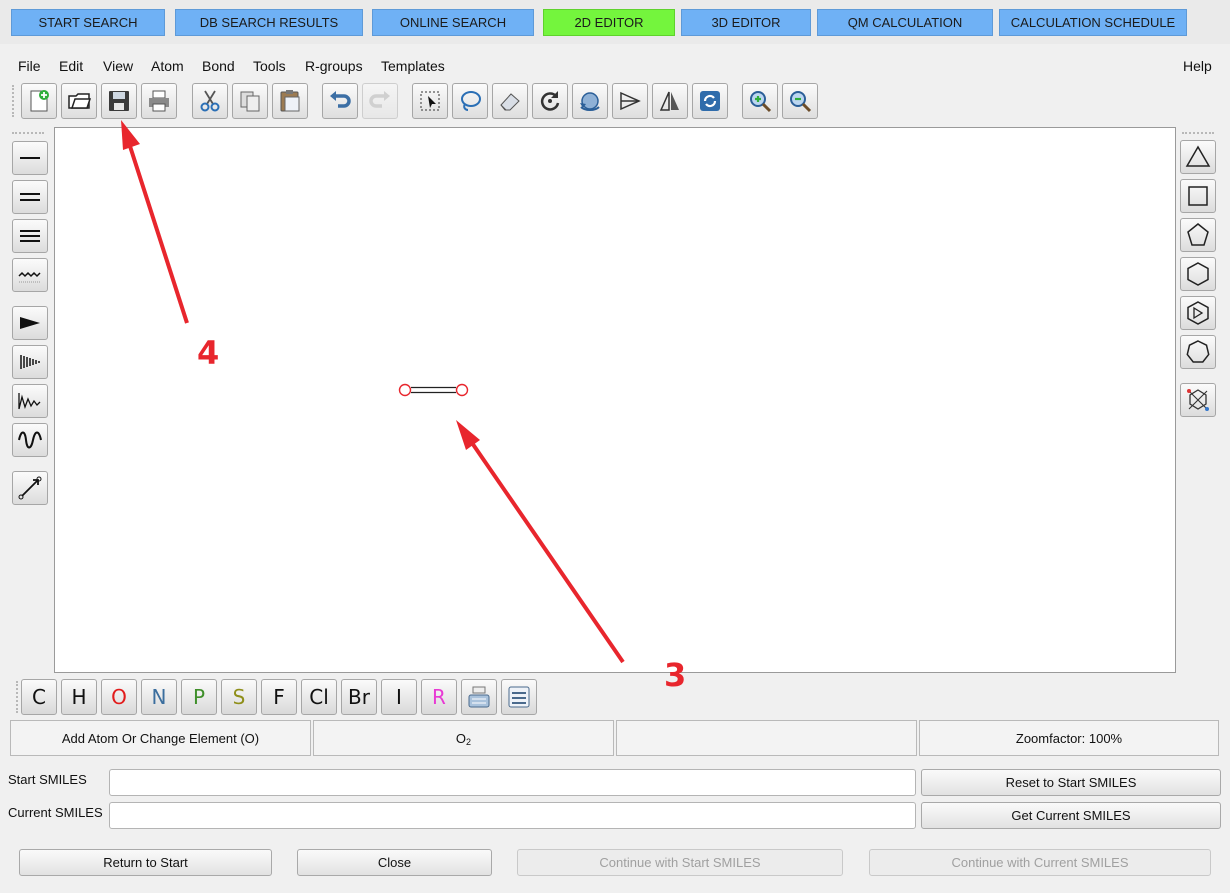  Describe the element at coordinates (79, 697) in the screenshot. I see `element-h-button: H` at that location.